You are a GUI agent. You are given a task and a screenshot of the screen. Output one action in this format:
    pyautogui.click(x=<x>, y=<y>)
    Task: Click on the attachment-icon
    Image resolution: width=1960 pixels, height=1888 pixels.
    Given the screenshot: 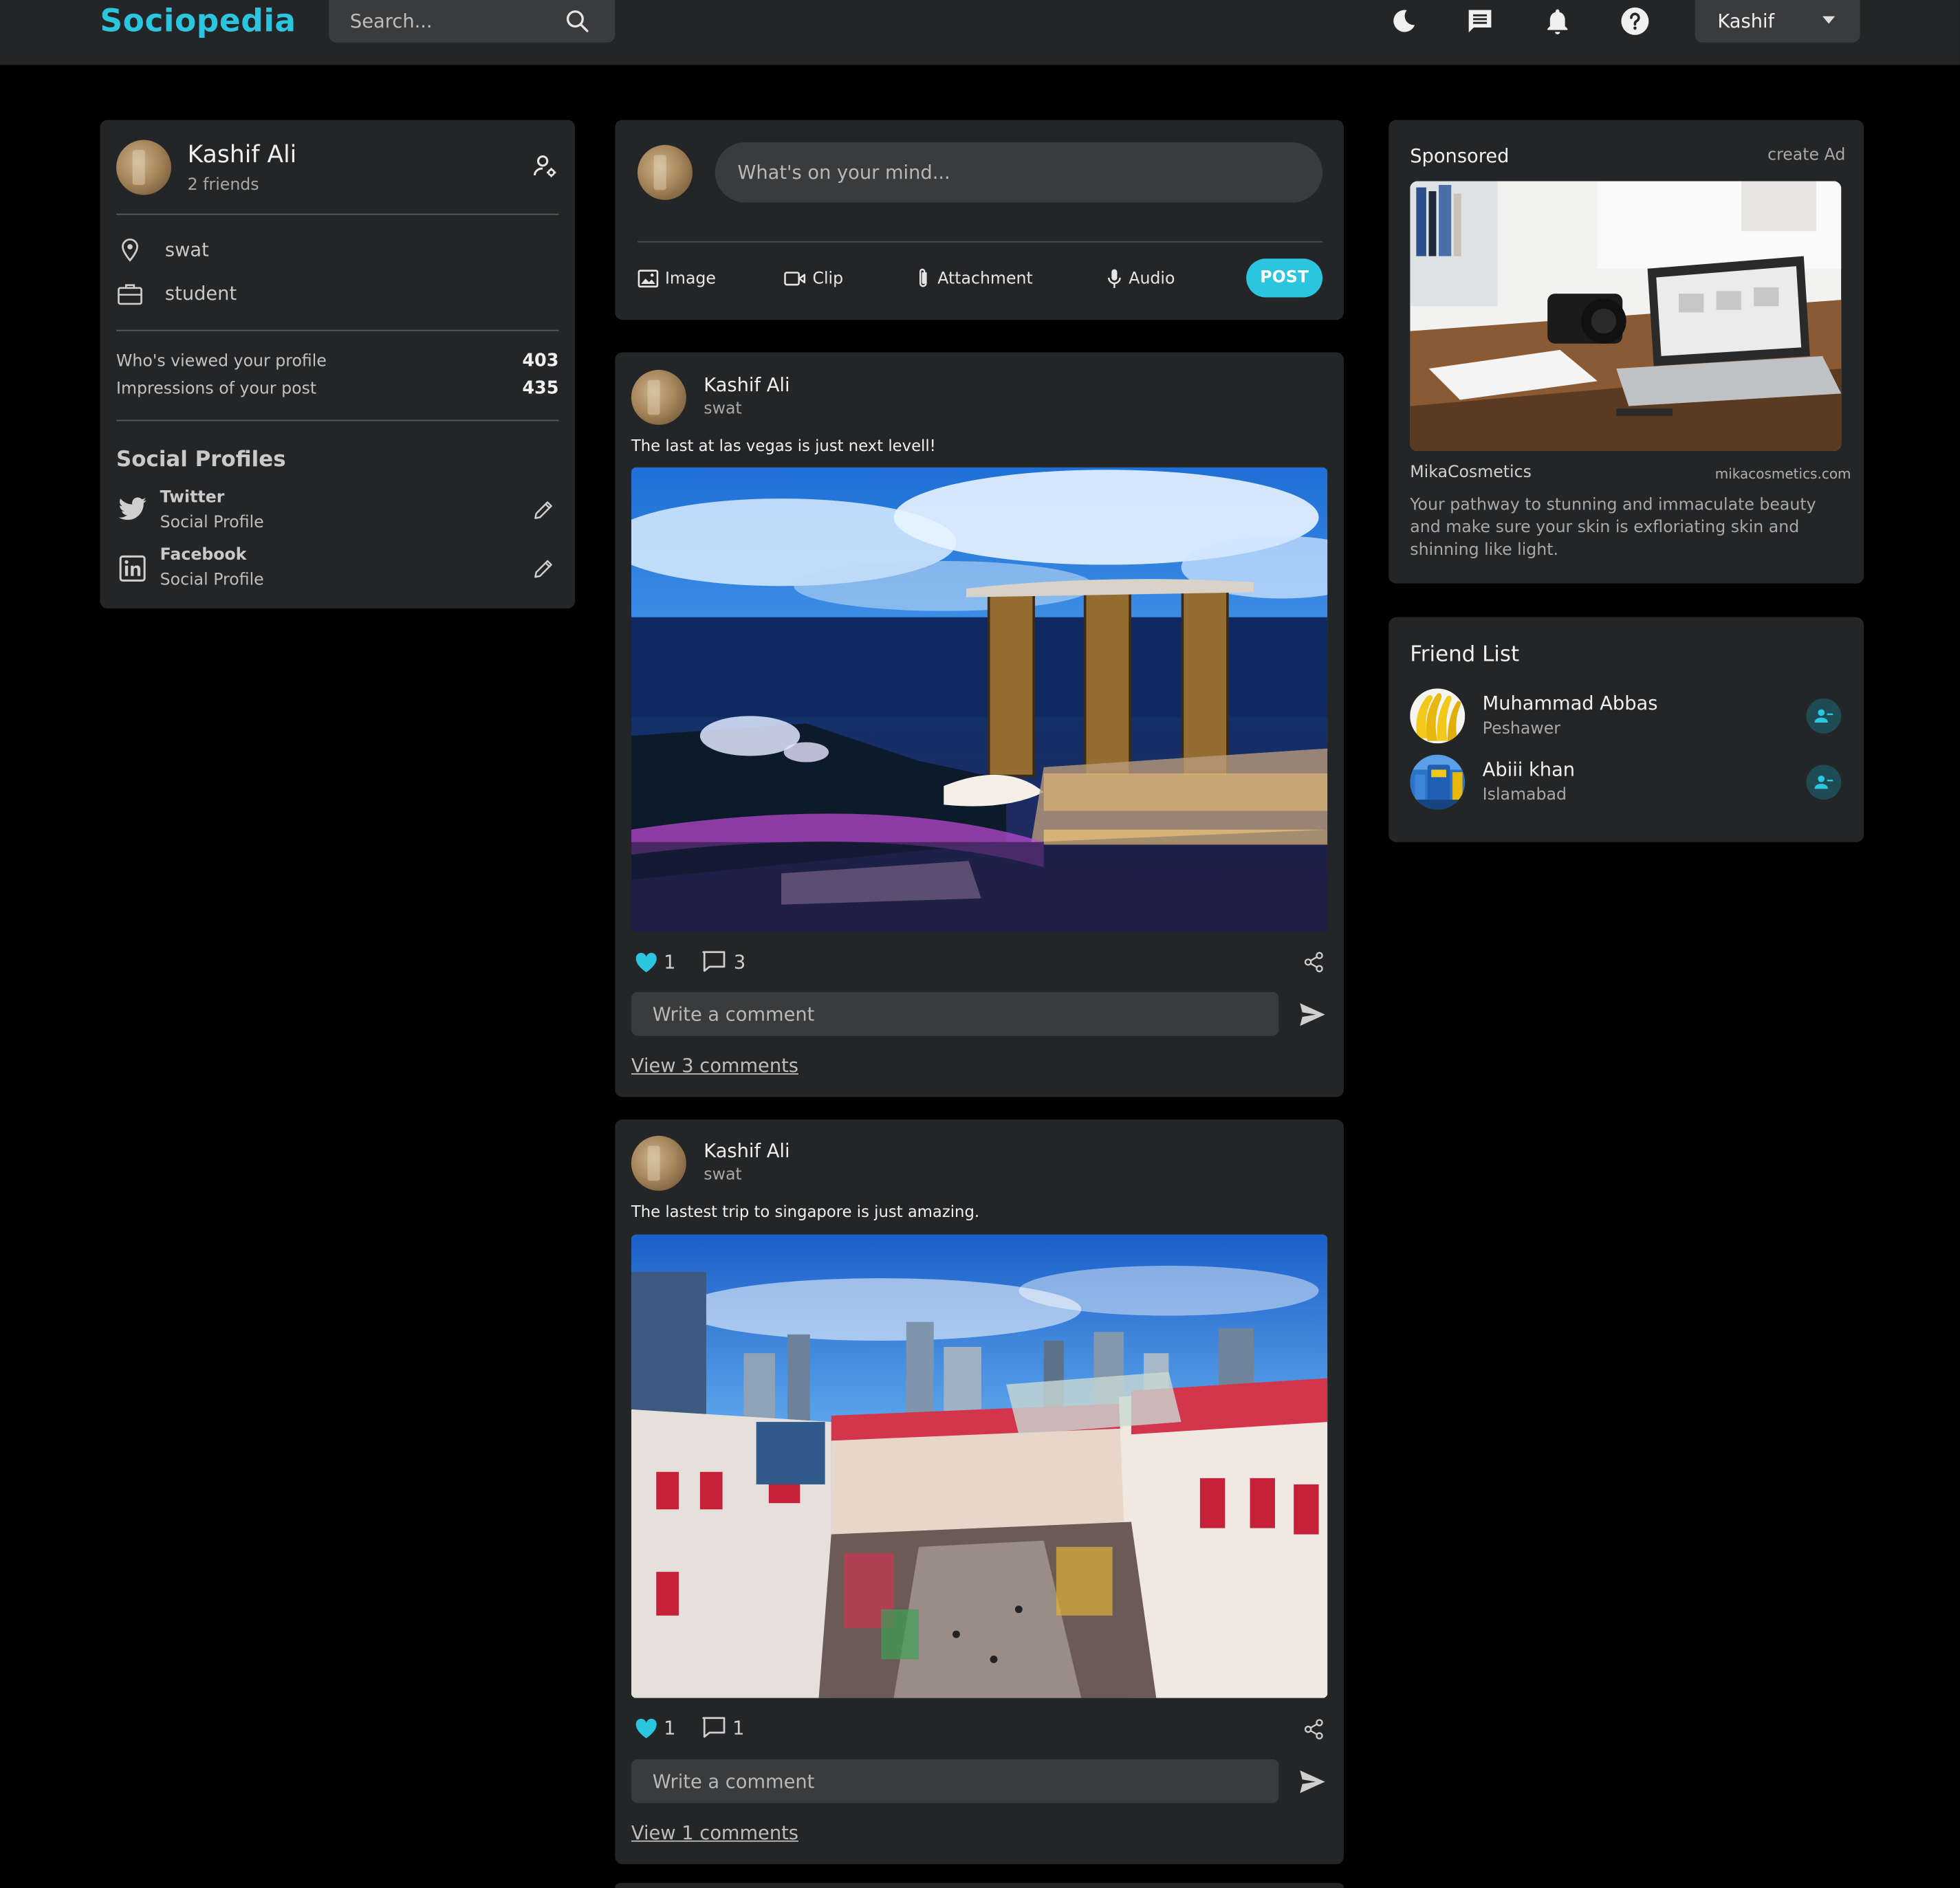 What is the action you would take?
    pyautogui.click(x=923, y=277)
    